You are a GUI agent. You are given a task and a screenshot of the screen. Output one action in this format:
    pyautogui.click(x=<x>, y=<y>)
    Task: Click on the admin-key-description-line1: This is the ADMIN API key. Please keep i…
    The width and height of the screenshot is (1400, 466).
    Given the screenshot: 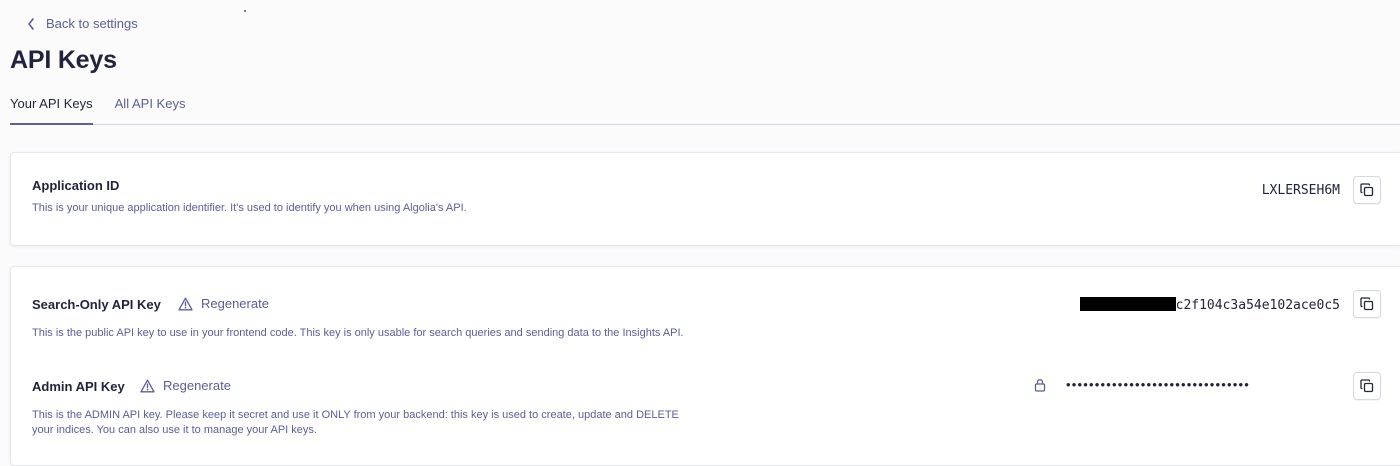 What is the action you would take?
    pyautogui.click(x=355, y=415)
    